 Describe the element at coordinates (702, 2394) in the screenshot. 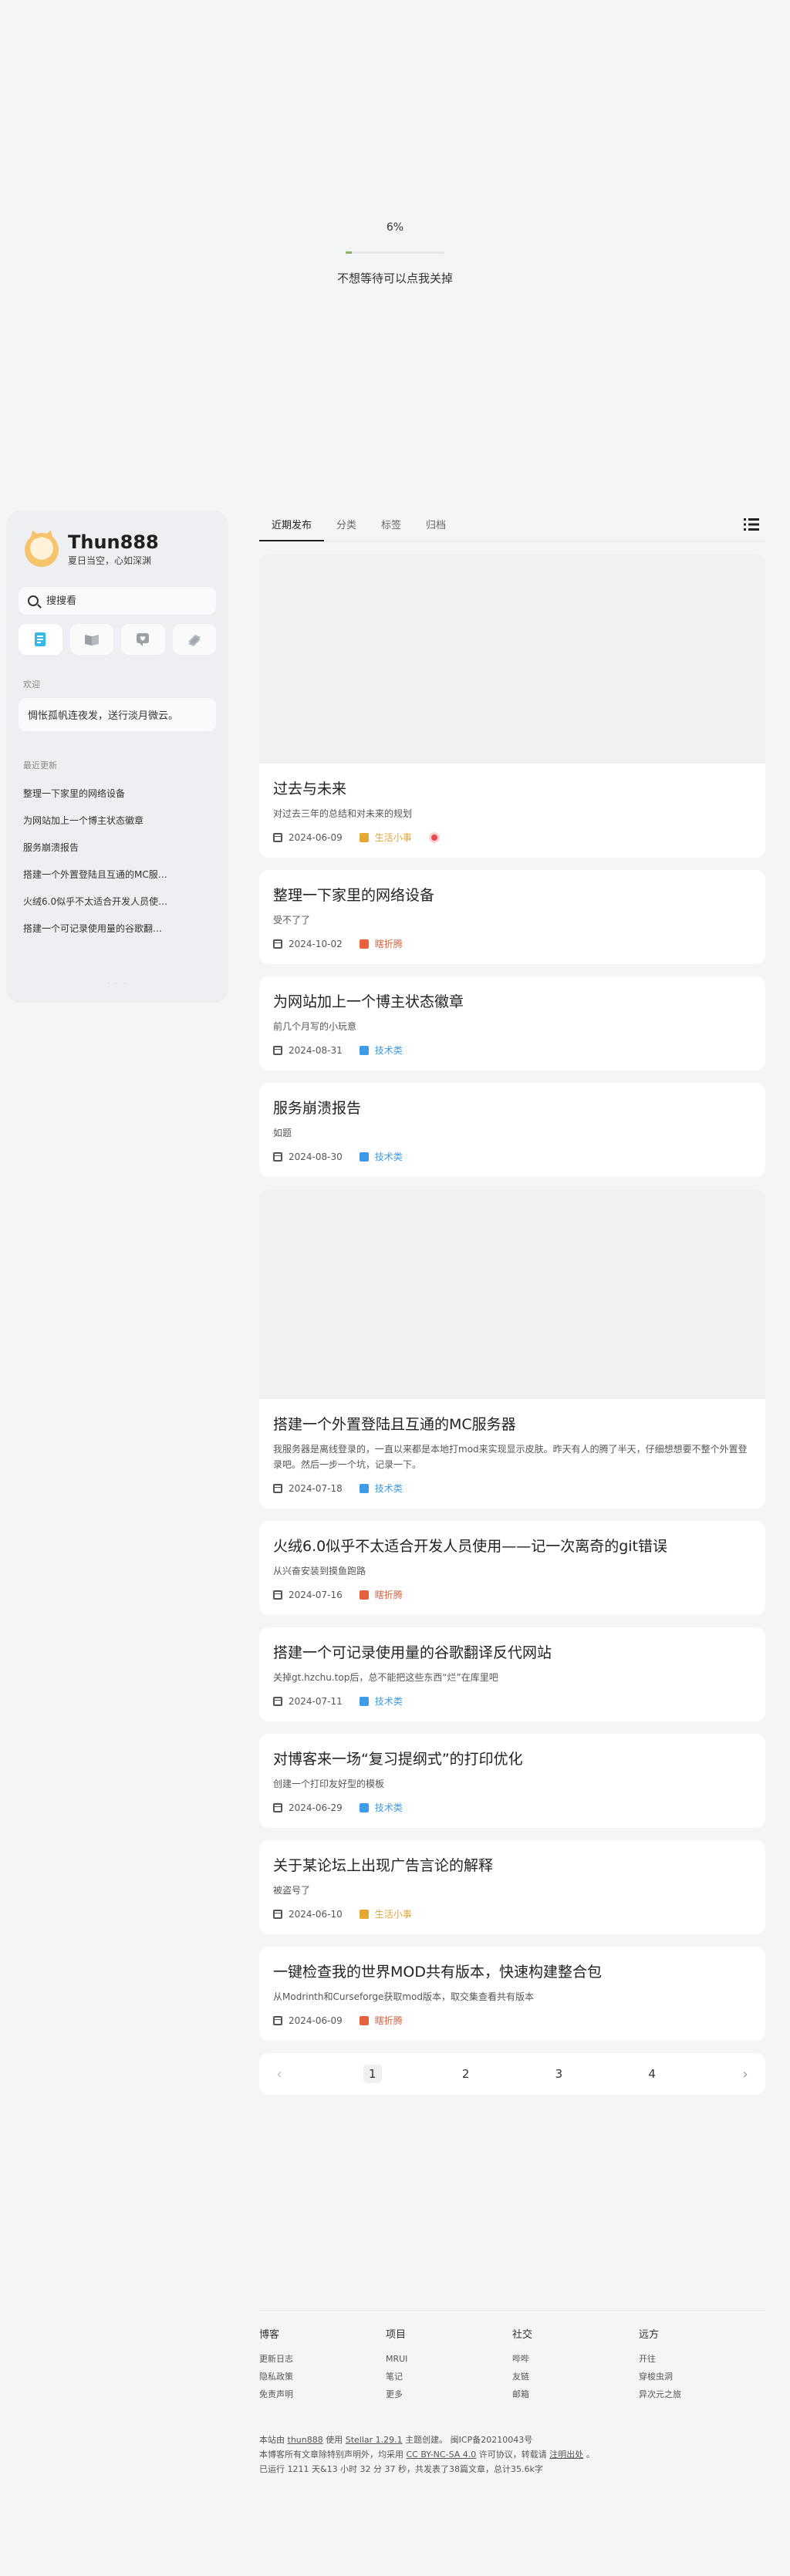

I see `footer-link: 异次元之旅` at that location.